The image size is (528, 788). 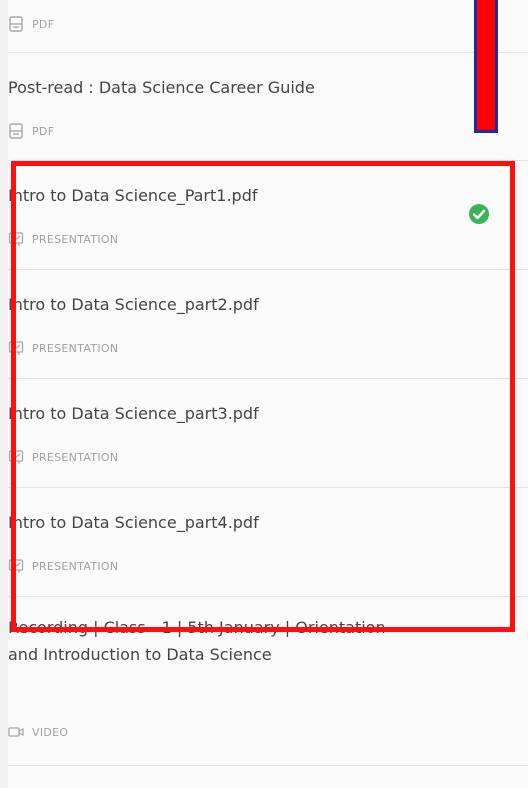 What do you see at coordinates (218, 304) in the screenshot?
I see `item-title: Intro to Data Science_part2.pdf` at bounding box center [218, 304].